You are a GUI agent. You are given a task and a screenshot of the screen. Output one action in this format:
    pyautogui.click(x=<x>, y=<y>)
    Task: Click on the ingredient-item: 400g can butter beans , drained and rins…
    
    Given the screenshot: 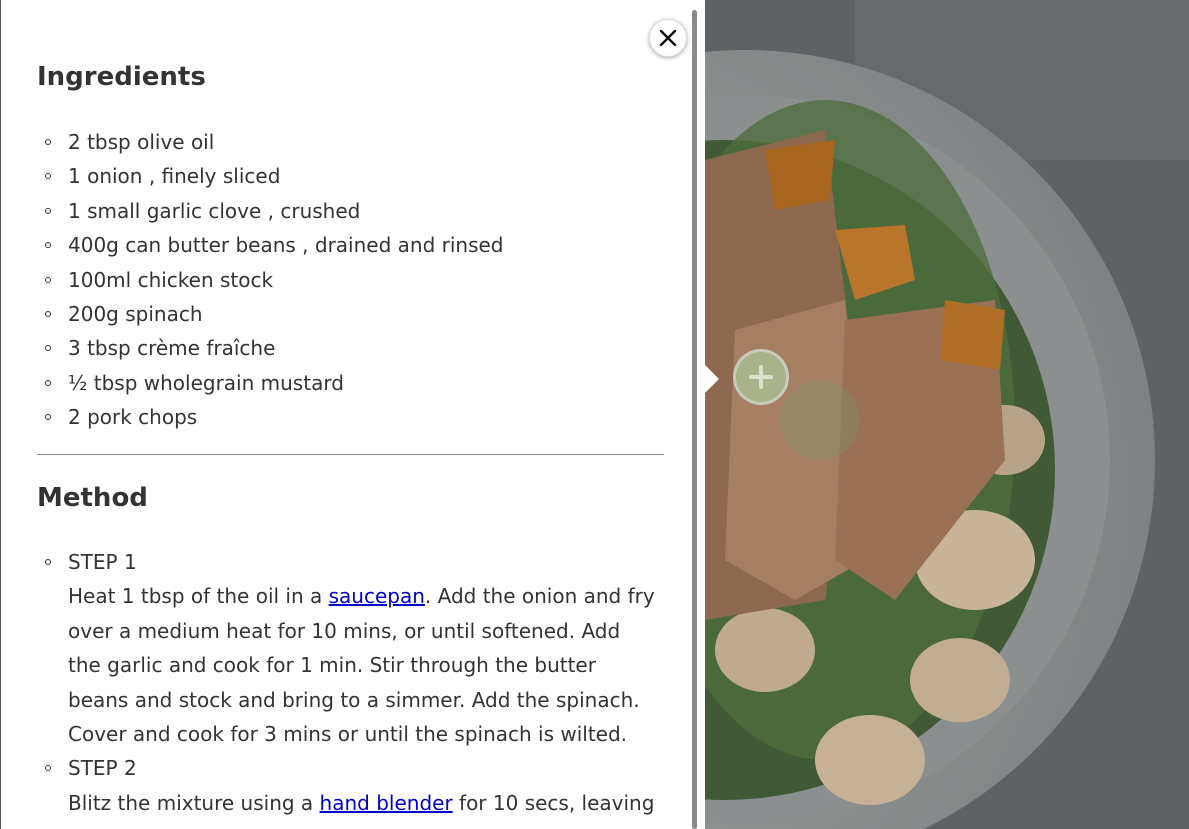 What is the action you would take?
    pyautogui.click(x=347, y=245)
    